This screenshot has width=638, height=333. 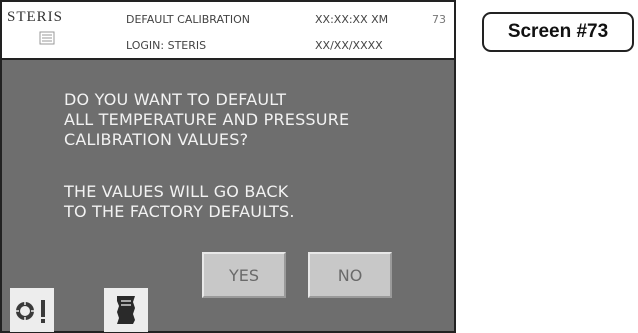 I want to click on calibration-gauge-icon, so click(x=30, y=311).